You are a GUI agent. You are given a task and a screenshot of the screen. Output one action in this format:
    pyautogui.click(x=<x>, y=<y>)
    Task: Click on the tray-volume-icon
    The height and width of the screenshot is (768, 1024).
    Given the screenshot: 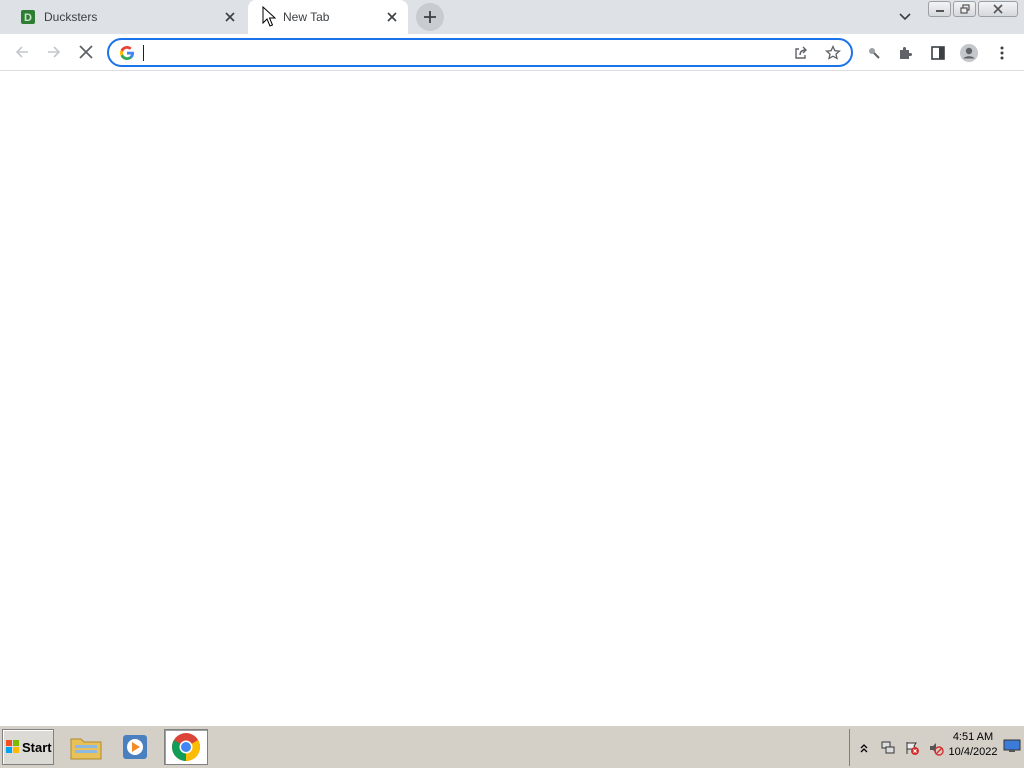 What is the action you would take?
    pyautogui.click(x=936, y=748)
    